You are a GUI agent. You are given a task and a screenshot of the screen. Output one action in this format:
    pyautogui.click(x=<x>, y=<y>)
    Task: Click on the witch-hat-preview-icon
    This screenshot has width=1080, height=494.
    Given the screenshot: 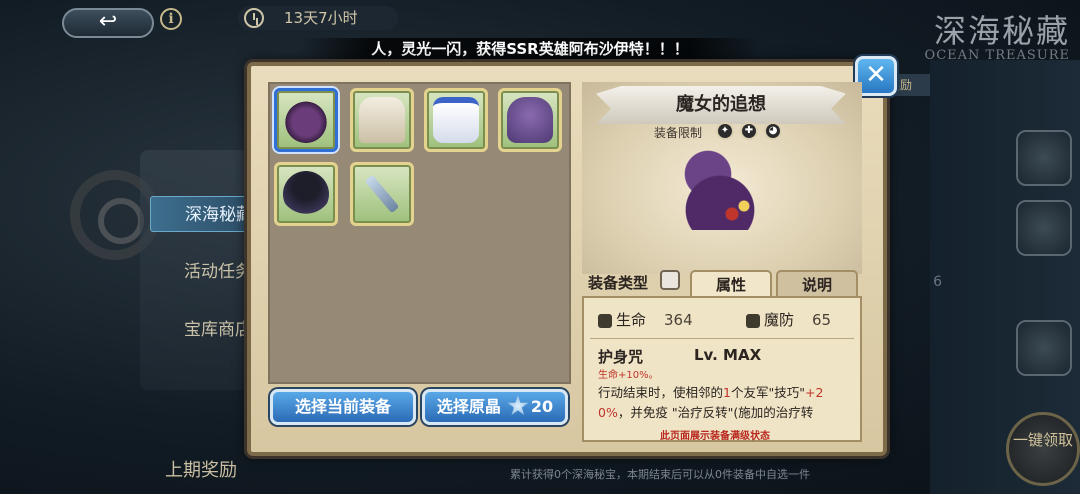 What is the action you would take?
    pyautogui.click(x=720, y=190)
    